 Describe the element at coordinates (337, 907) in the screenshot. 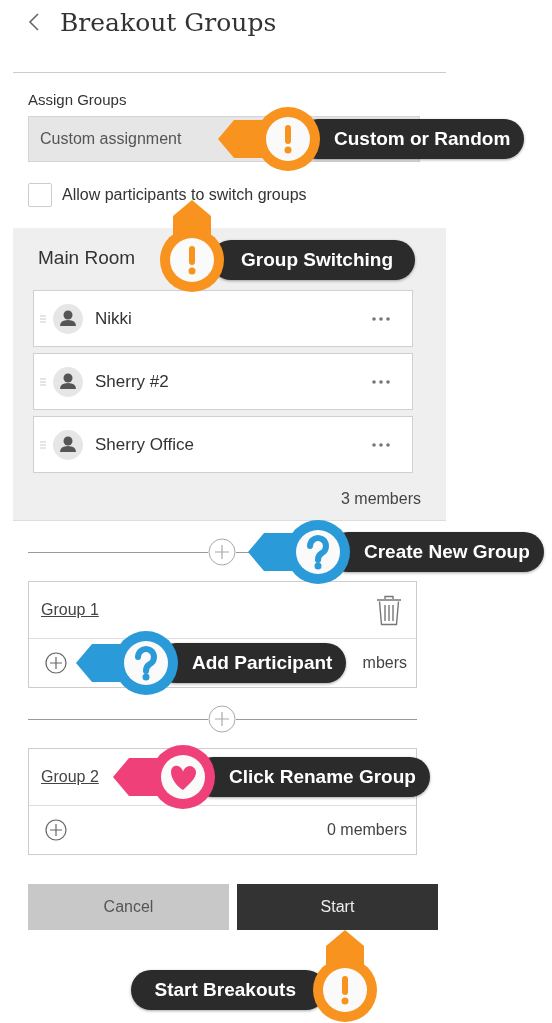

I see `start-button: Start` at that location.